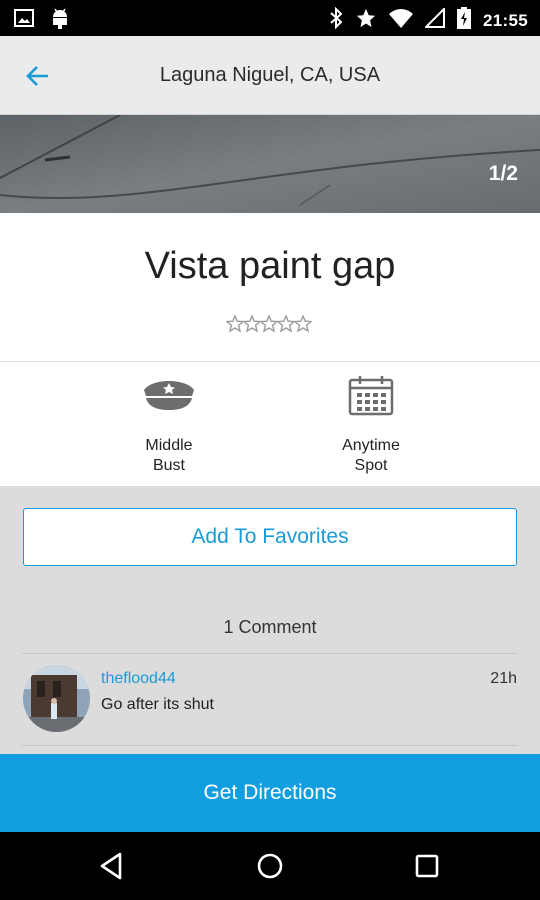 This screenshot has width=540, height=900. What do you see at coordinates (401, 20) in the screenshot?
I see `wifi-icon` at bounding box center [401, 20].